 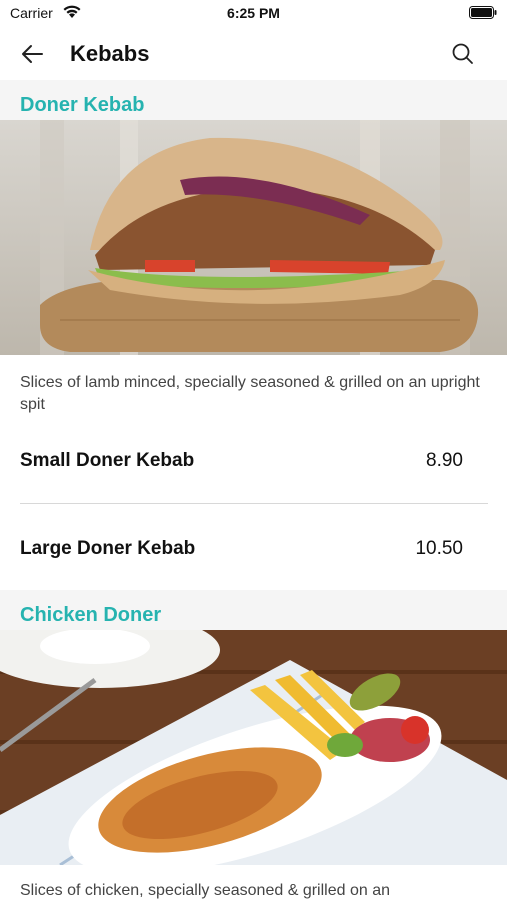 What do you see at coordinates (110, 53) in the screenshot?
I see `page-title: Kebabs` at bounding box center [110, 53].